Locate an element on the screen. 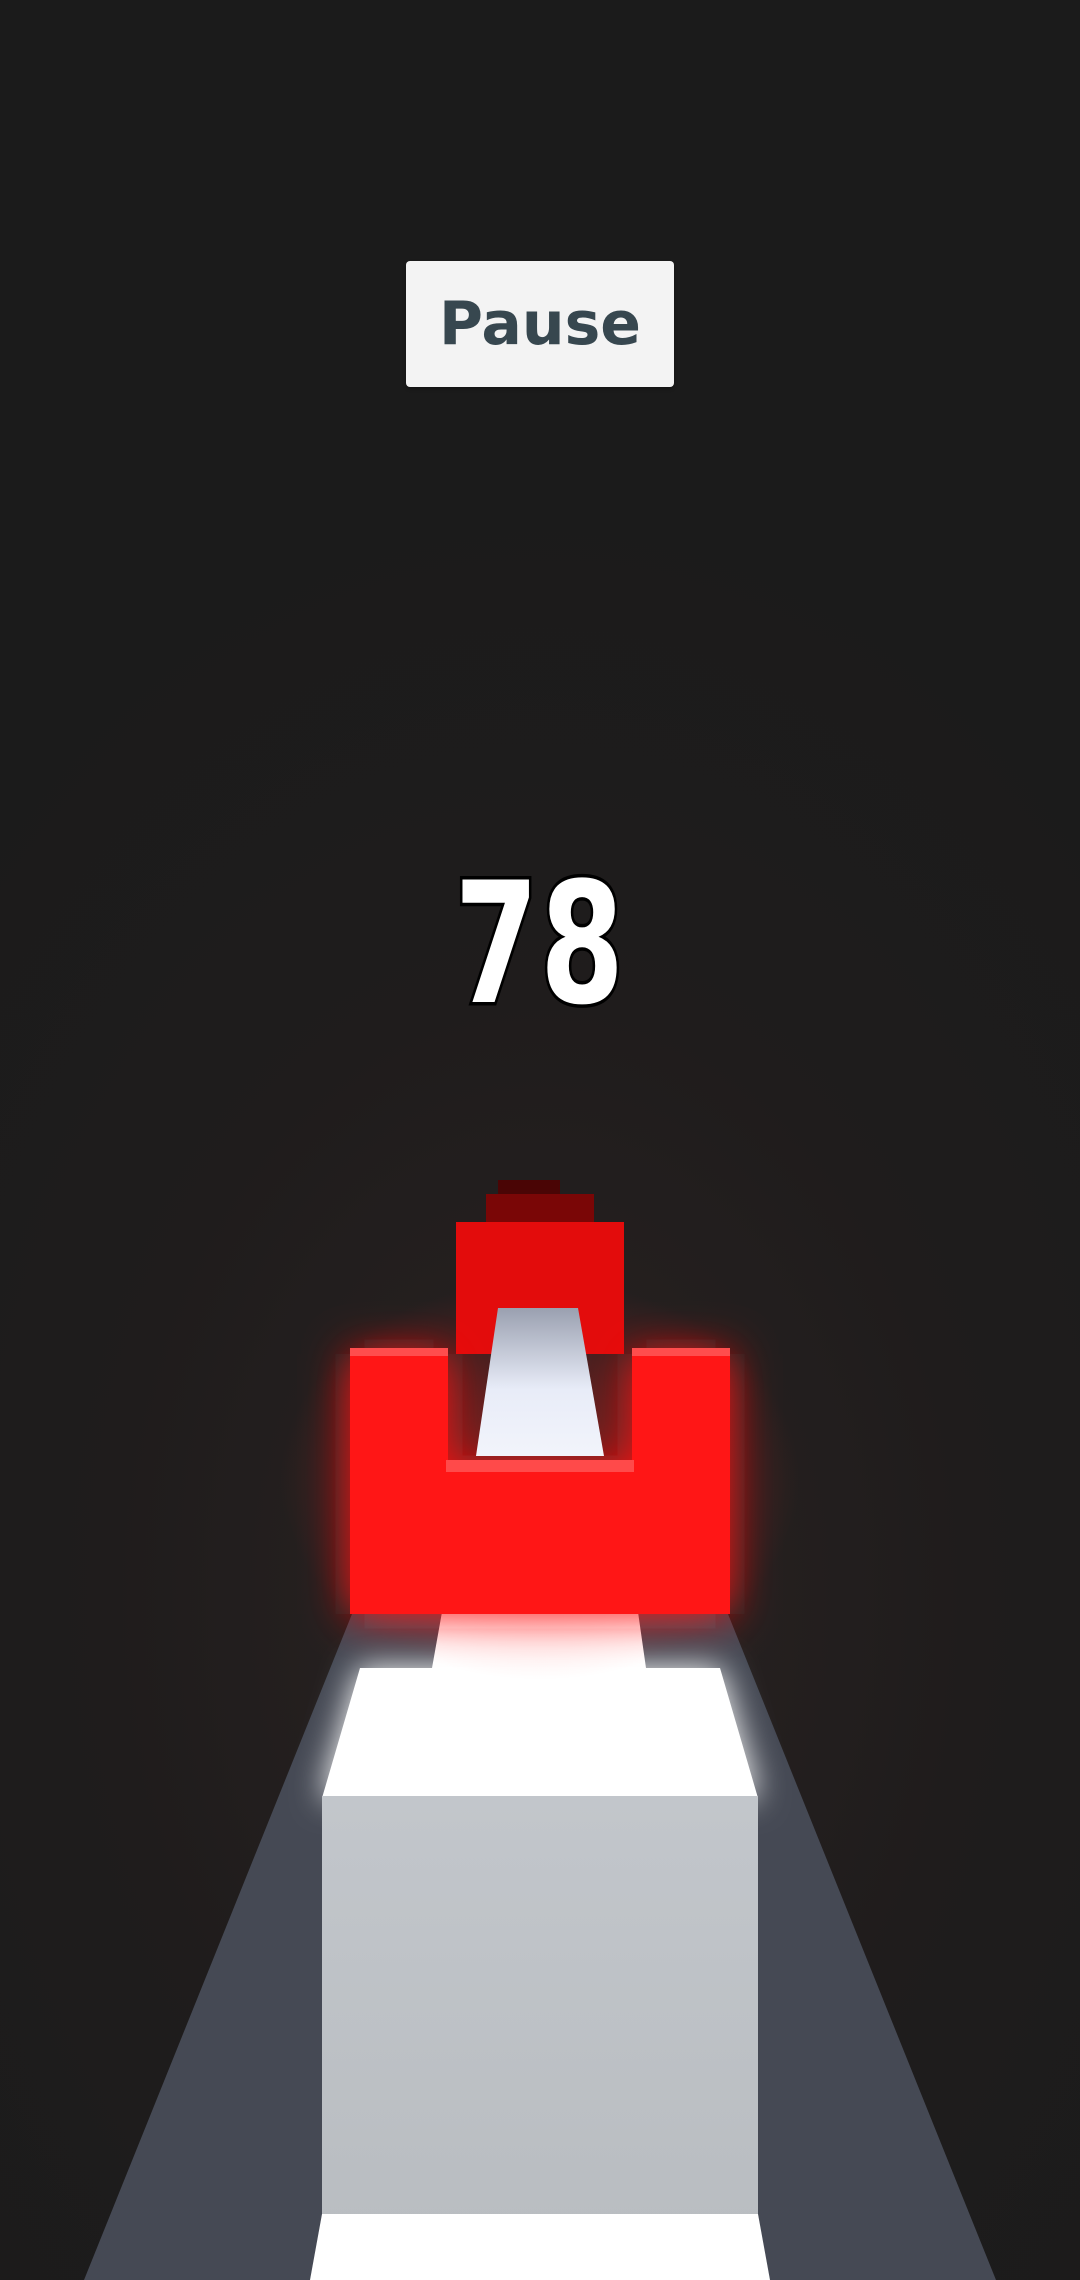 This screenshot has height=2280, width=1080. pause-button: Pause is located at coordinates (540, 324).